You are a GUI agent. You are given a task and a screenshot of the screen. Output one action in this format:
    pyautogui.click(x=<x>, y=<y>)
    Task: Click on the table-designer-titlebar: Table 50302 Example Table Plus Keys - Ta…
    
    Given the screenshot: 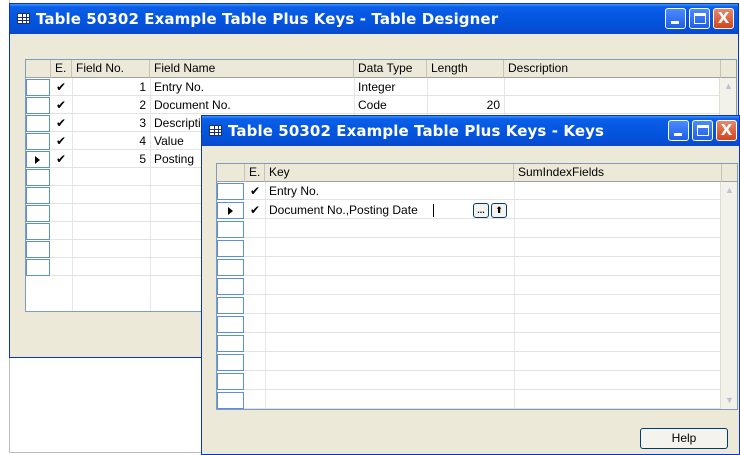 What is the action you would take?
    pyautogui.click(x=374, y=19)
    